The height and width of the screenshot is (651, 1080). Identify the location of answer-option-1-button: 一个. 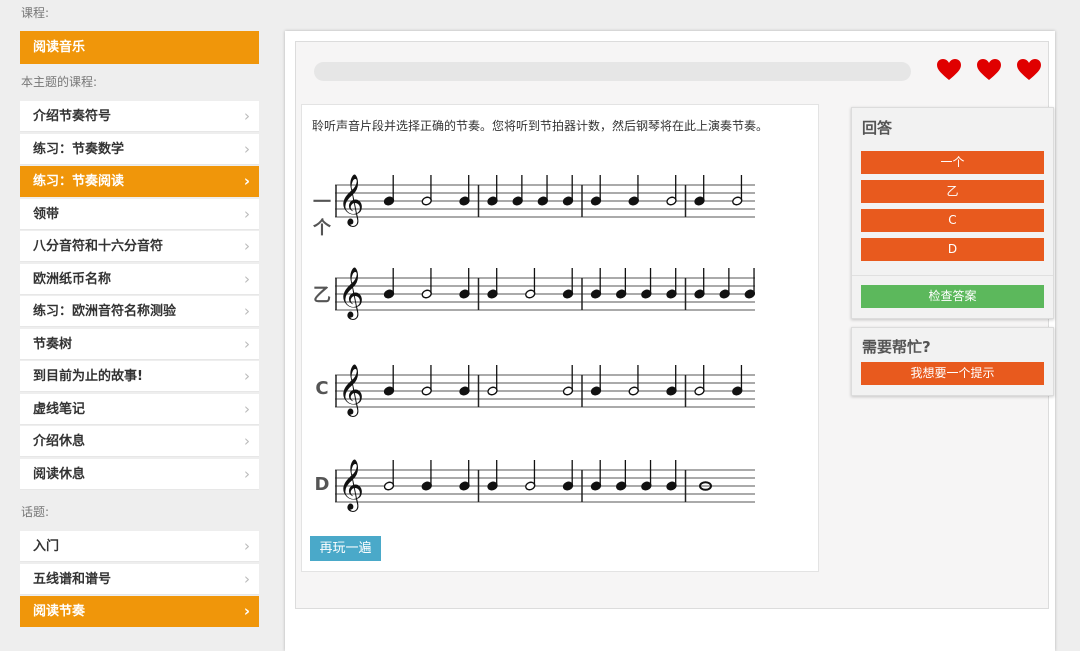
(952, 162).